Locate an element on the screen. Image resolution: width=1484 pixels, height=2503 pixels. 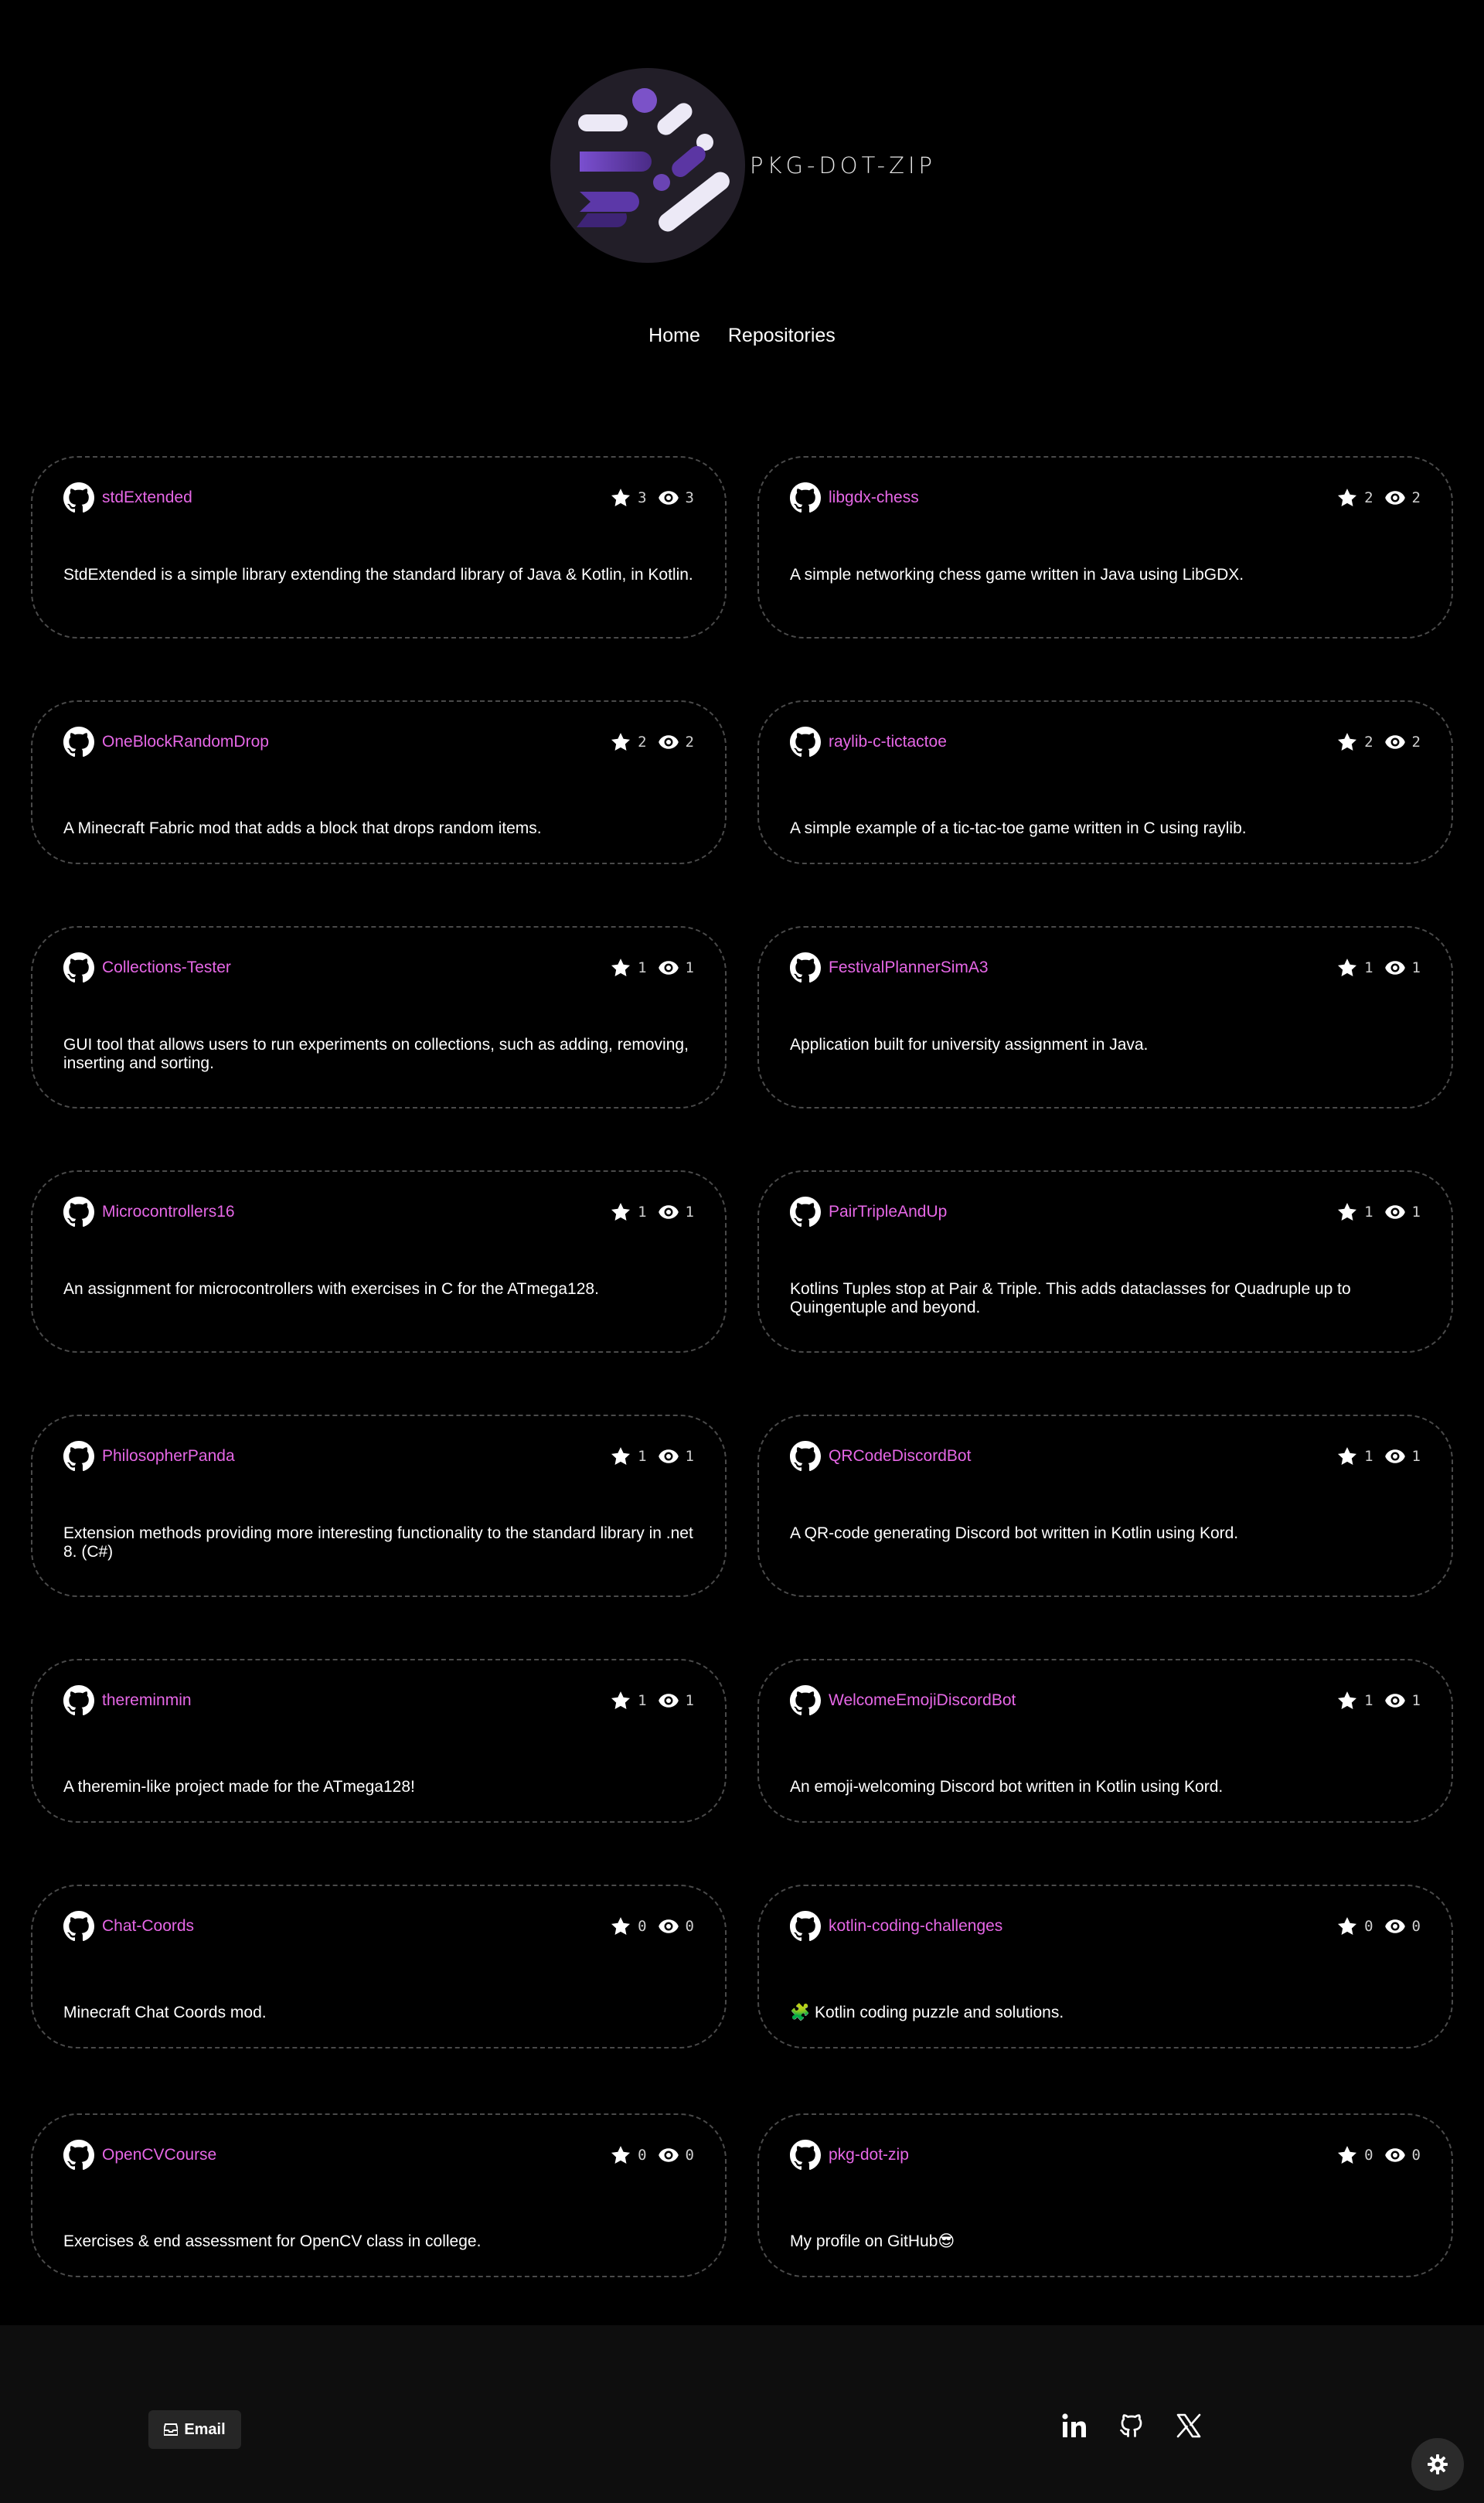
brand-logo is located at coordinates (647, 165).